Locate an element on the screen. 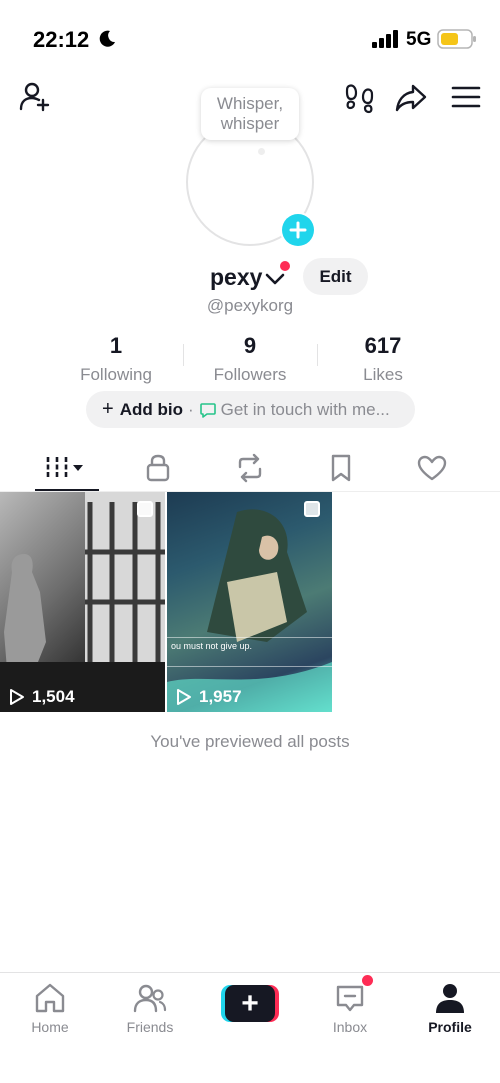 The image size is (500, 1083). create-button: + is located at coordinates (250, 1003).